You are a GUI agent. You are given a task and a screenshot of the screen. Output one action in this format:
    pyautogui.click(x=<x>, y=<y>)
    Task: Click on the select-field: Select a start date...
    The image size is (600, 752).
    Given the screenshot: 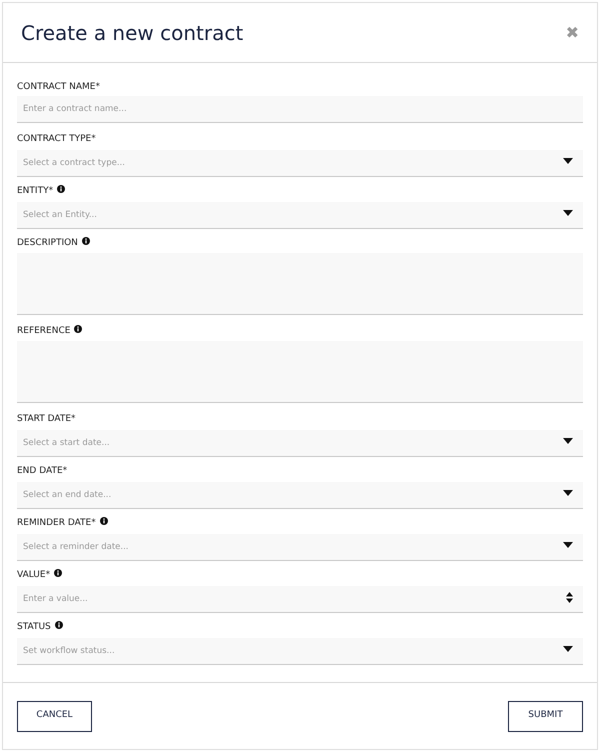 What is the action you would take?
    pyautogui.click(x=300, y=443)
    